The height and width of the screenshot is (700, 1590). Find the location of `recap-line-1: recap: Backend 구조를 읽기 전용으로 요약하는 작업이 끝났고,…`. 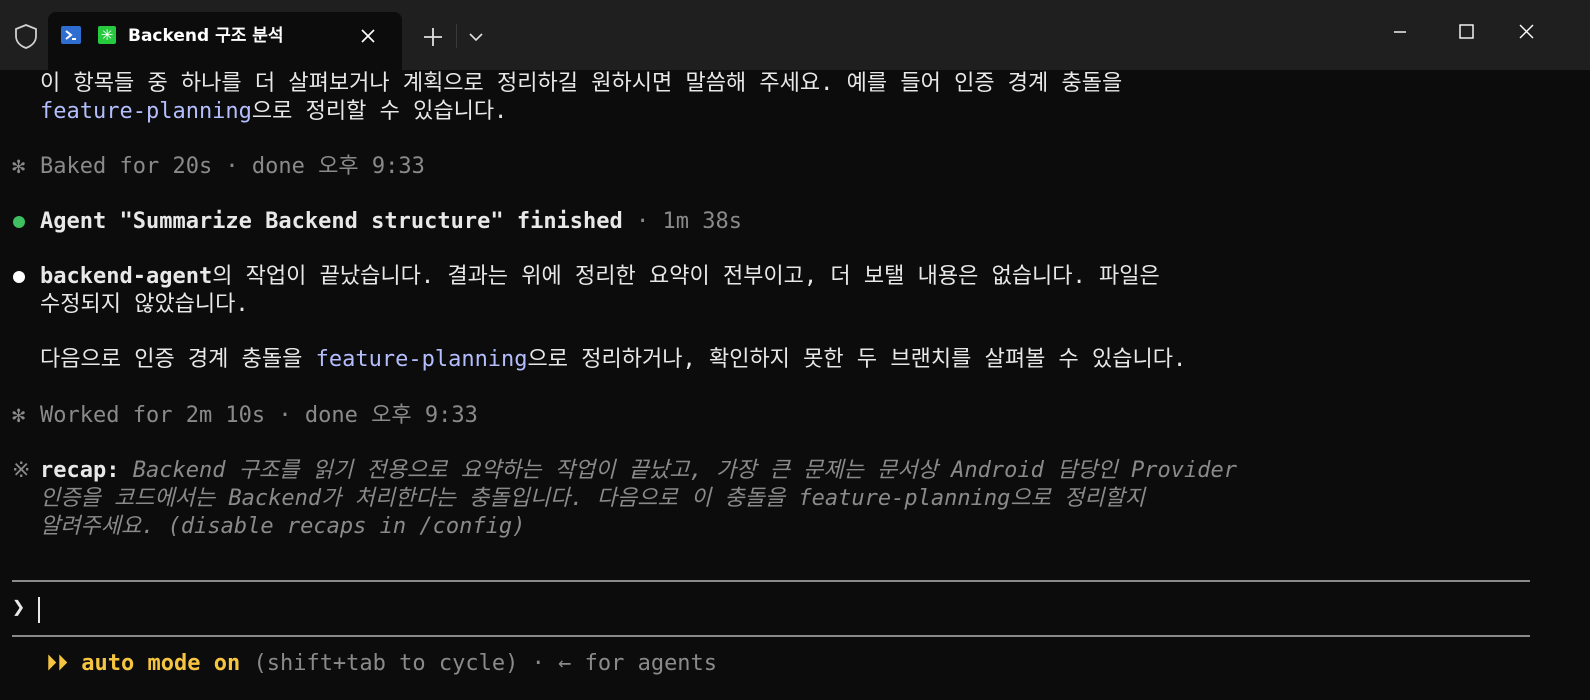

recap-line-1: recap: Backend 구조를 읽기 전용으로 요약하는 작업이 끝났고,… is located at coordinates (638, 471).